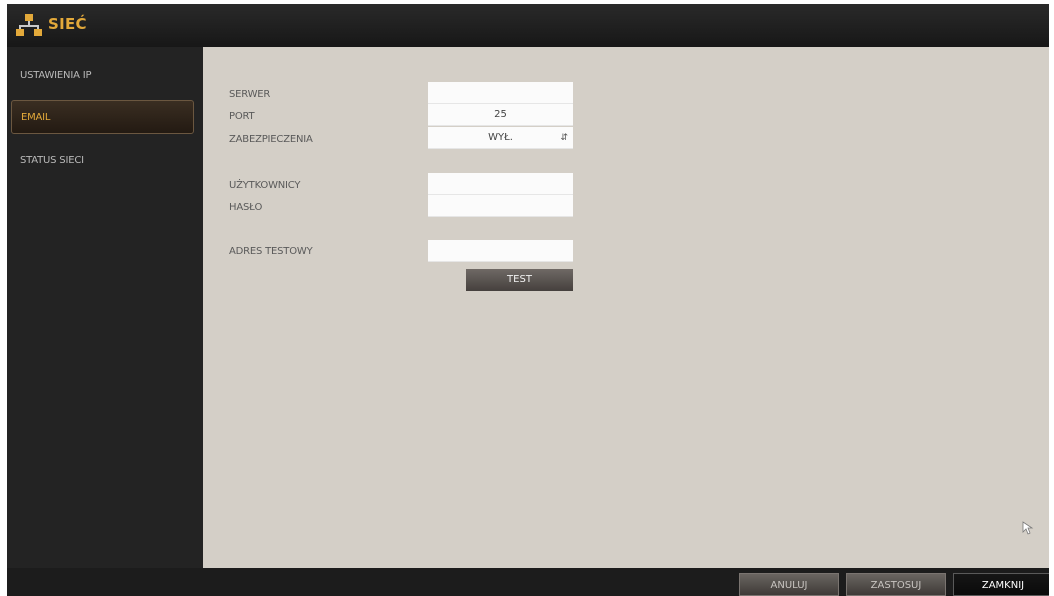 The width and height of the screenshot is (1054, 596). What do you see at coordinates (1028, 528) in the screenshot?
I see `mouse-cursor-icon` at bounding box center [1028, 528].